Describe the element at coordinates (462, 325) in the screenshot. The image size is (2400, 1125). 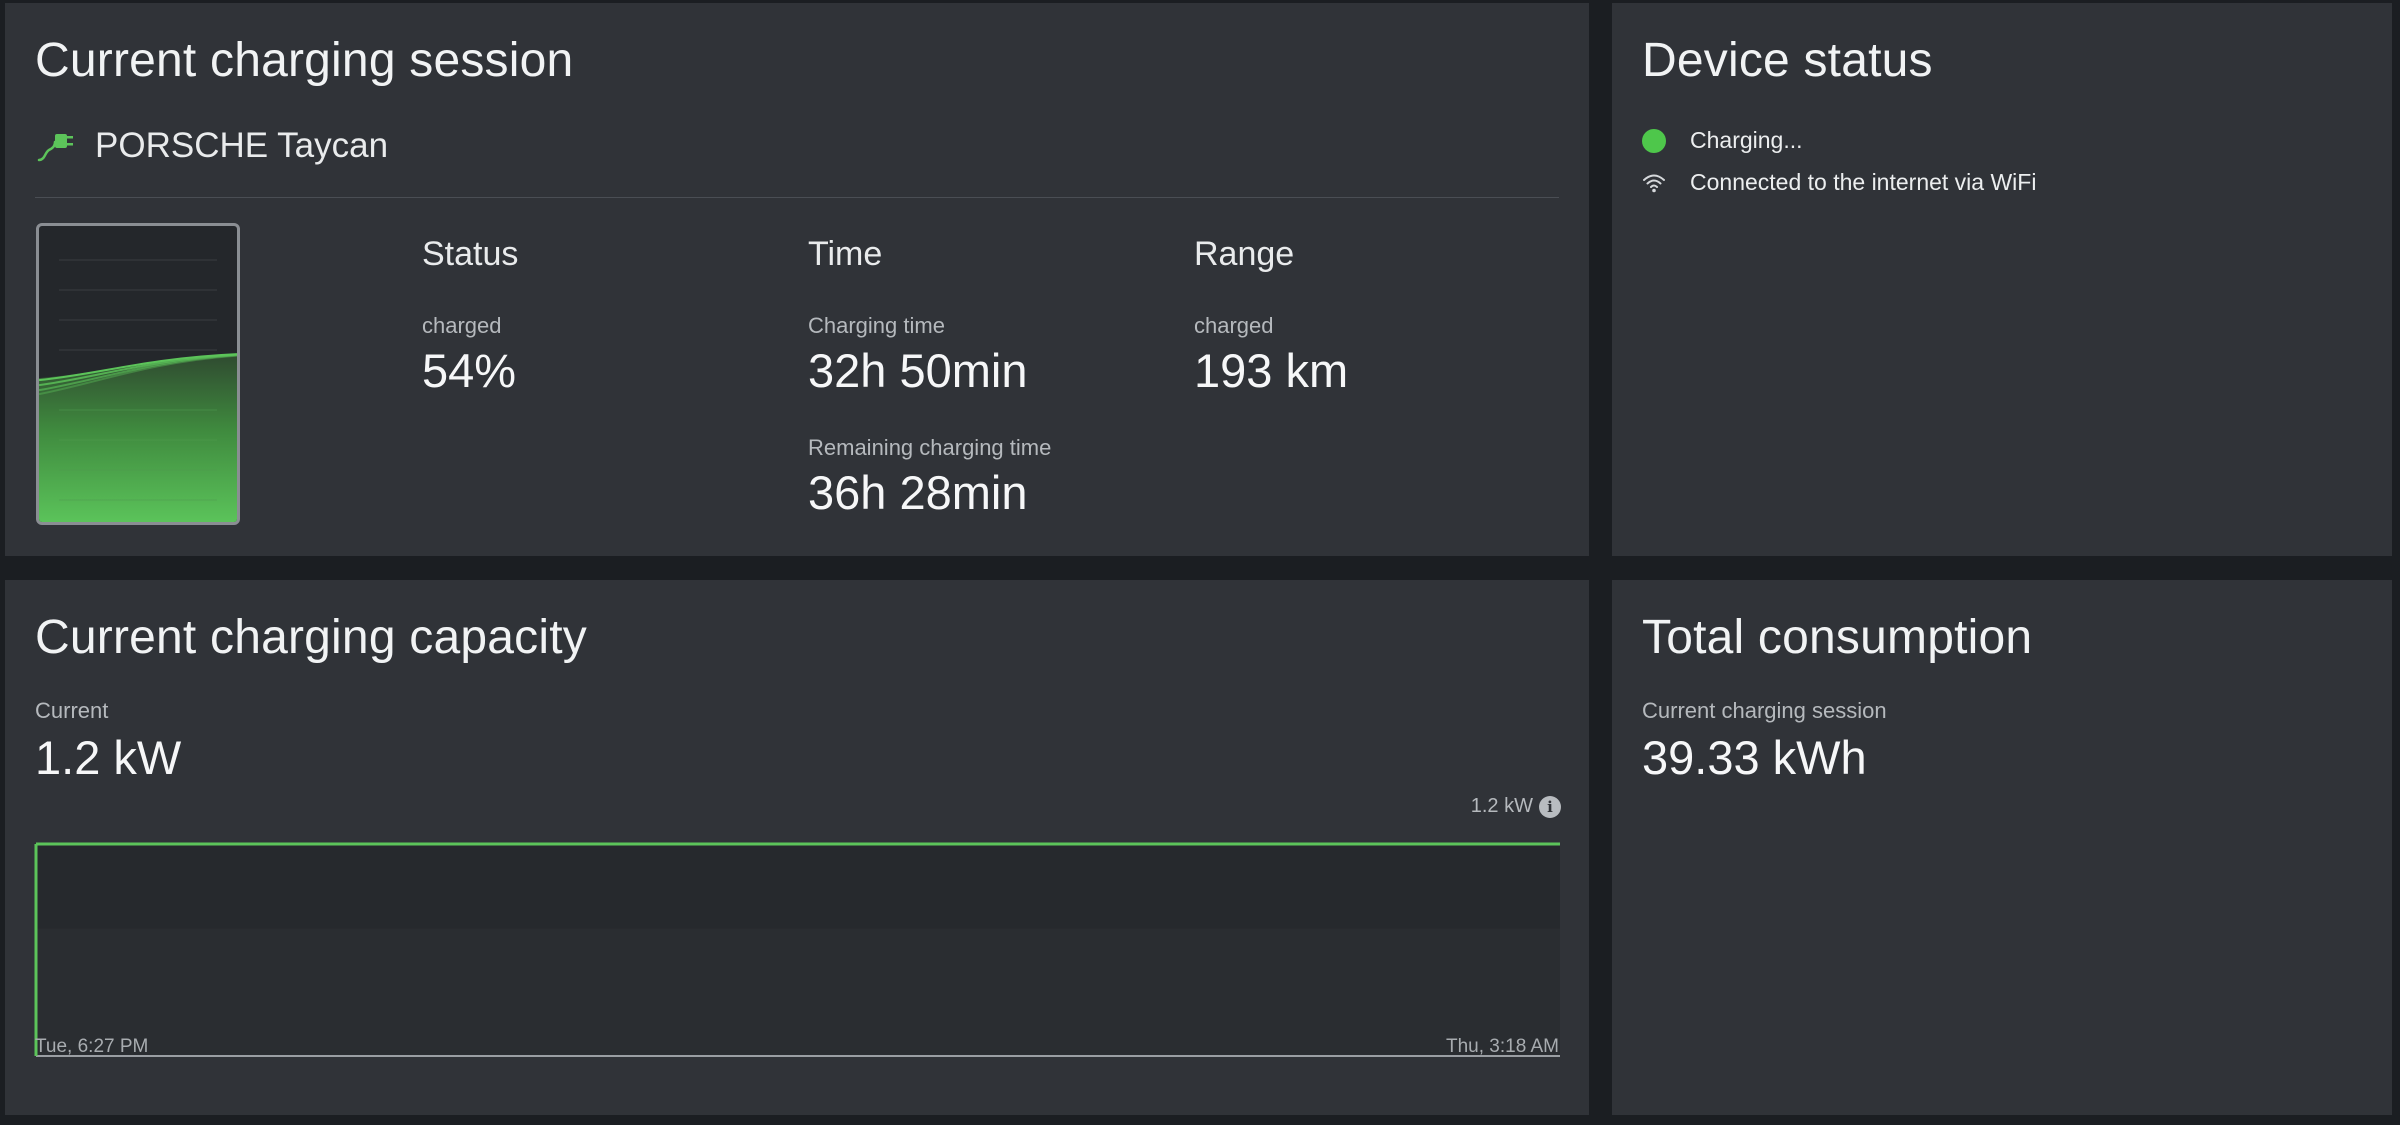
I see `status-label: charged` at that location.